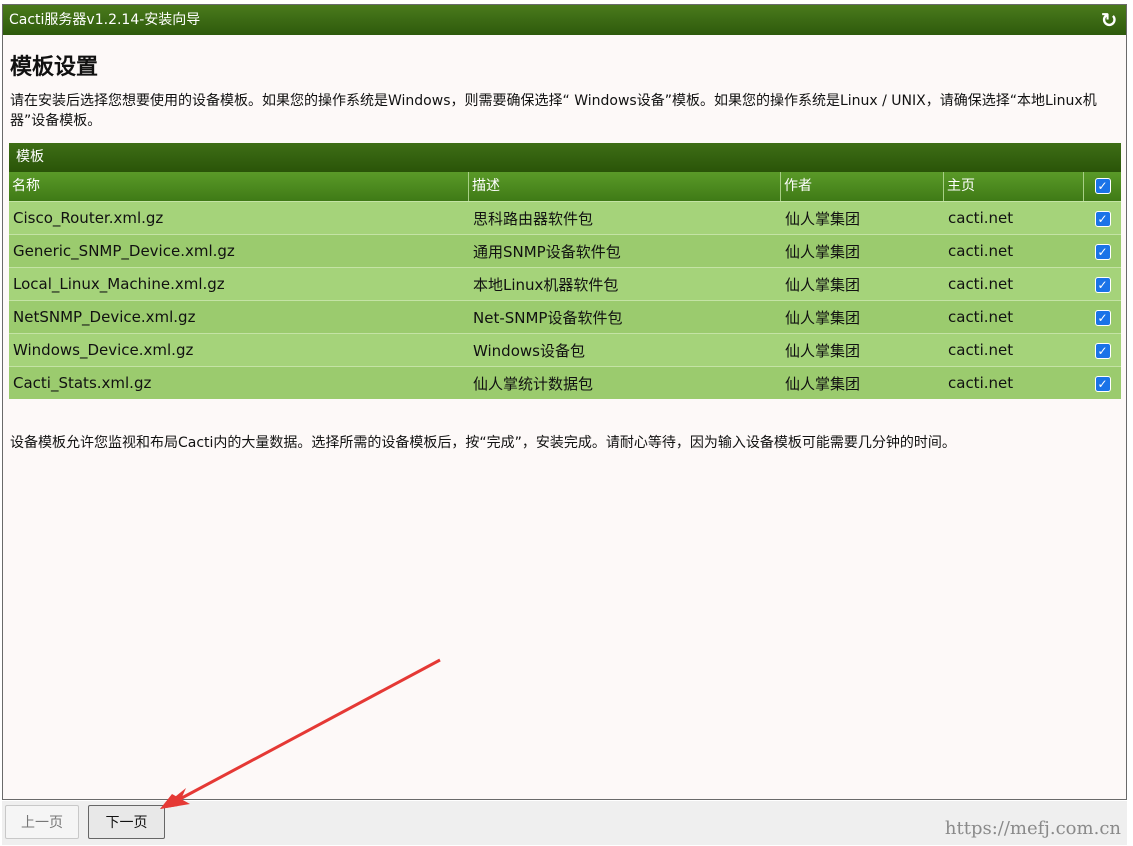 The image size is (1133, 846). Describe the element at coordinates (103, 350) in the screenshot. I see `cell-name: Windows_Device.xml.gz` at that location.